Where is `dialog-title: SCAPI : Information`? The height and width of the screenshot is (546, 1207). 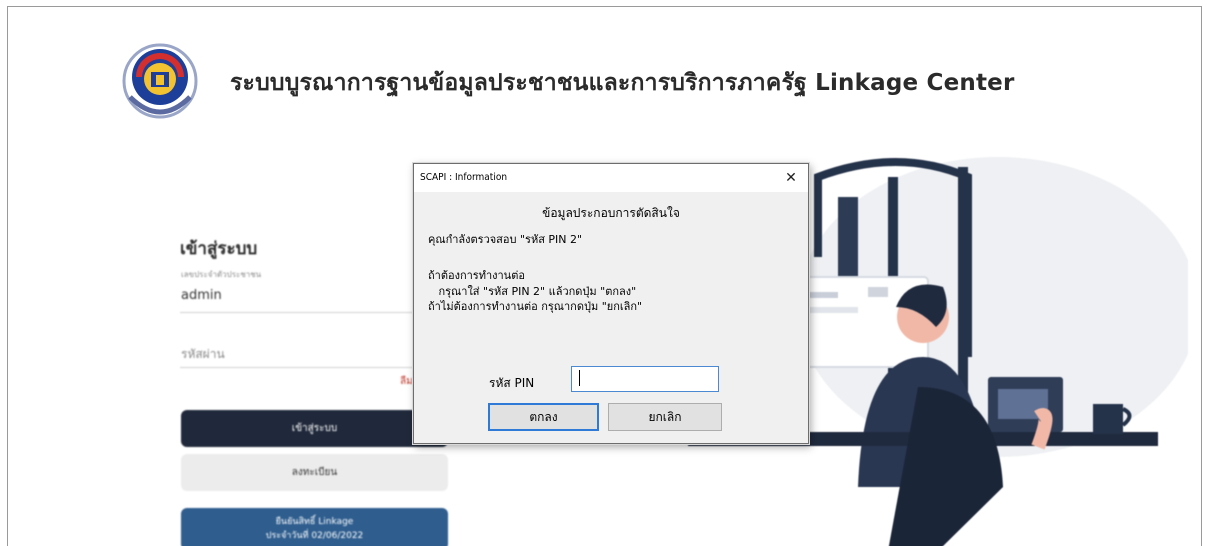
dialog-title: SCAPI : Information is located at coordinates (464, 177).